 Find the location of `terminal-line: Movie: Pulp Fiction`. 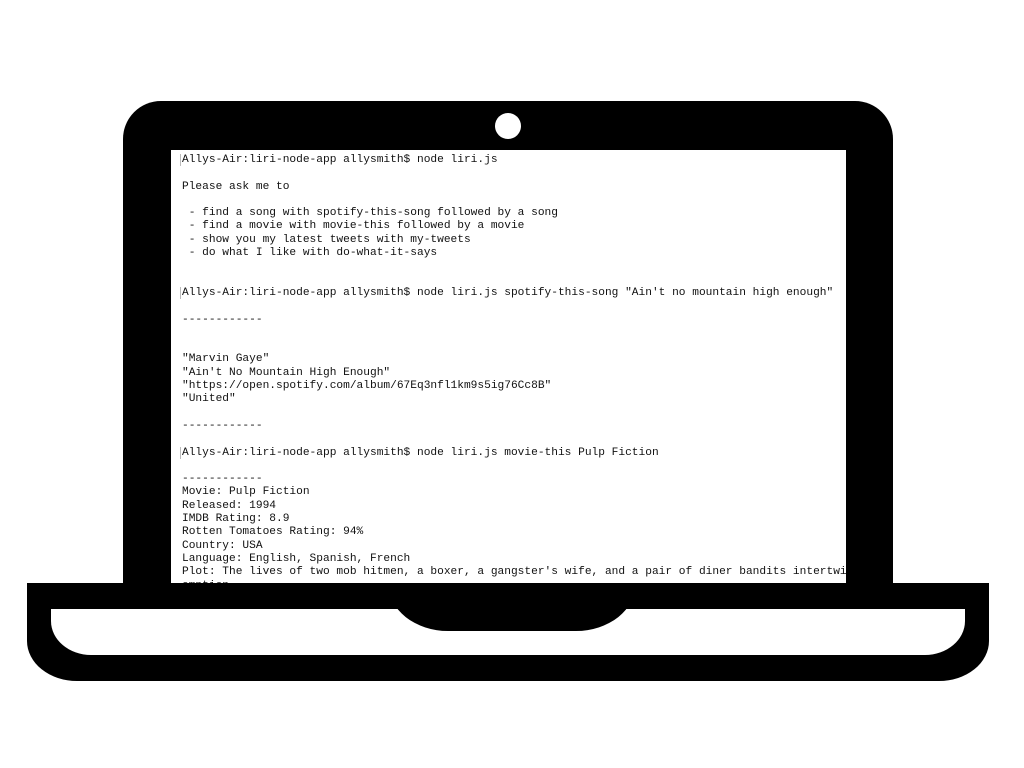

terminal-line: Movie: Pulp Fiction is located at coordinates (246, 492).